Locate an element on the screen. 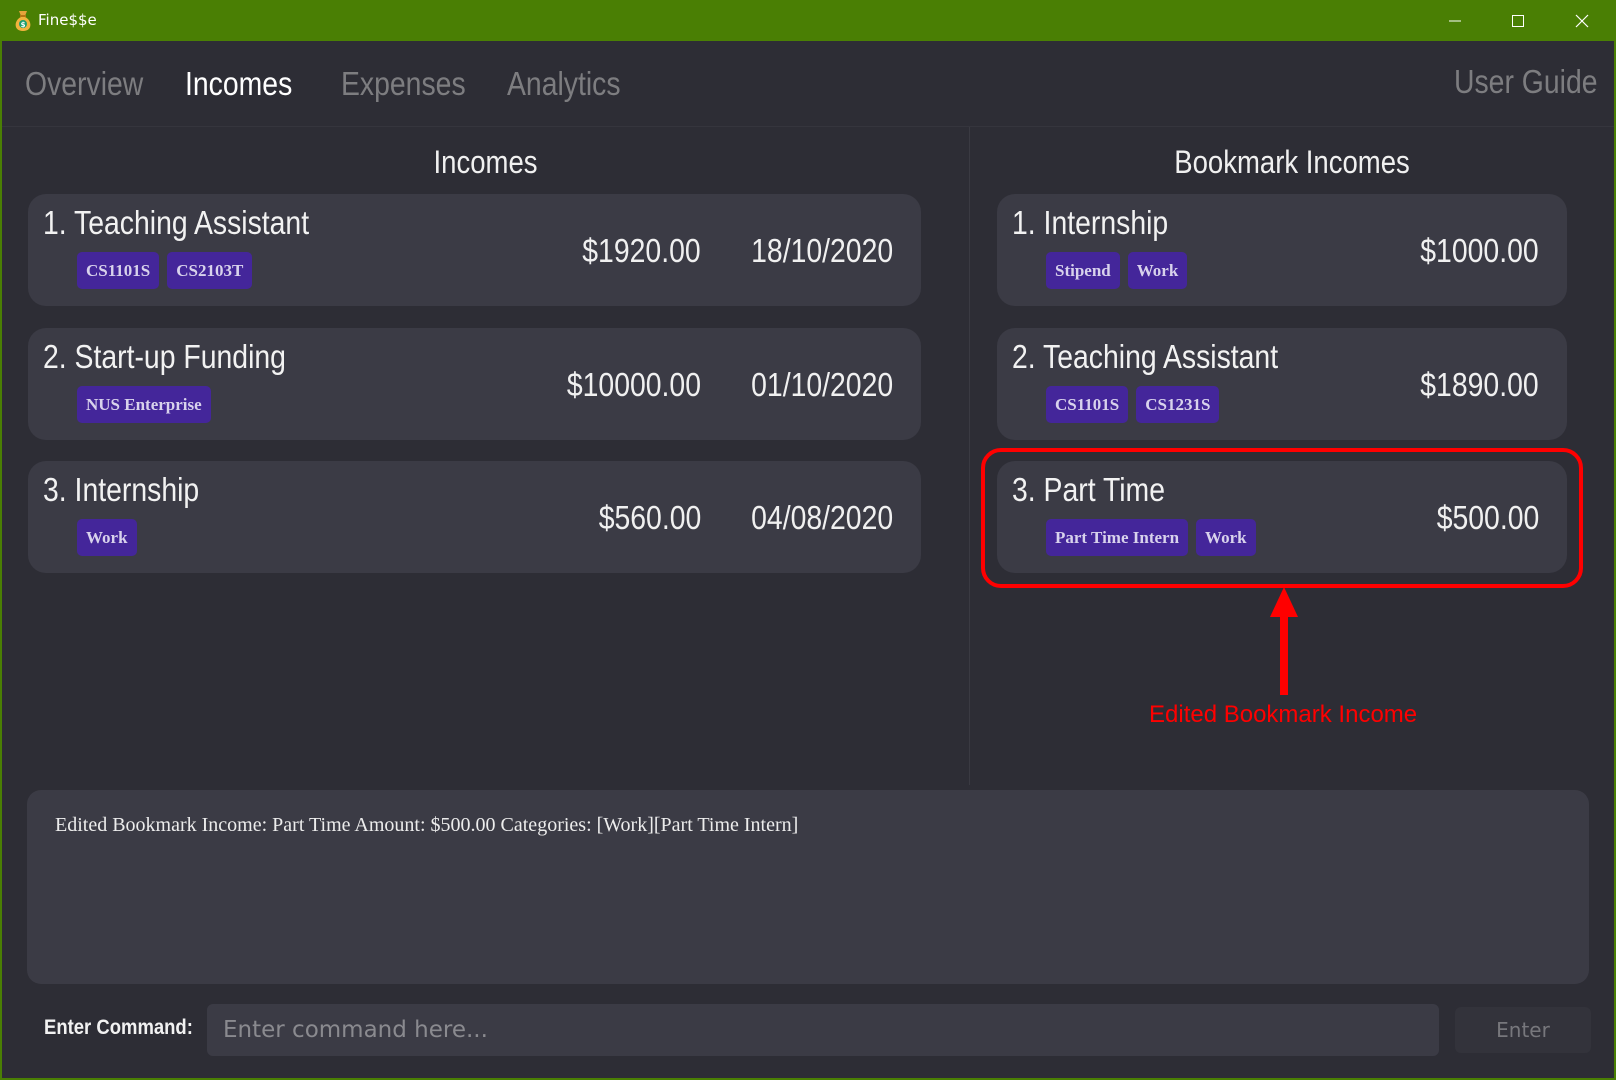  category-tag: Part Time Intern is located at coordinates (1117, 537).